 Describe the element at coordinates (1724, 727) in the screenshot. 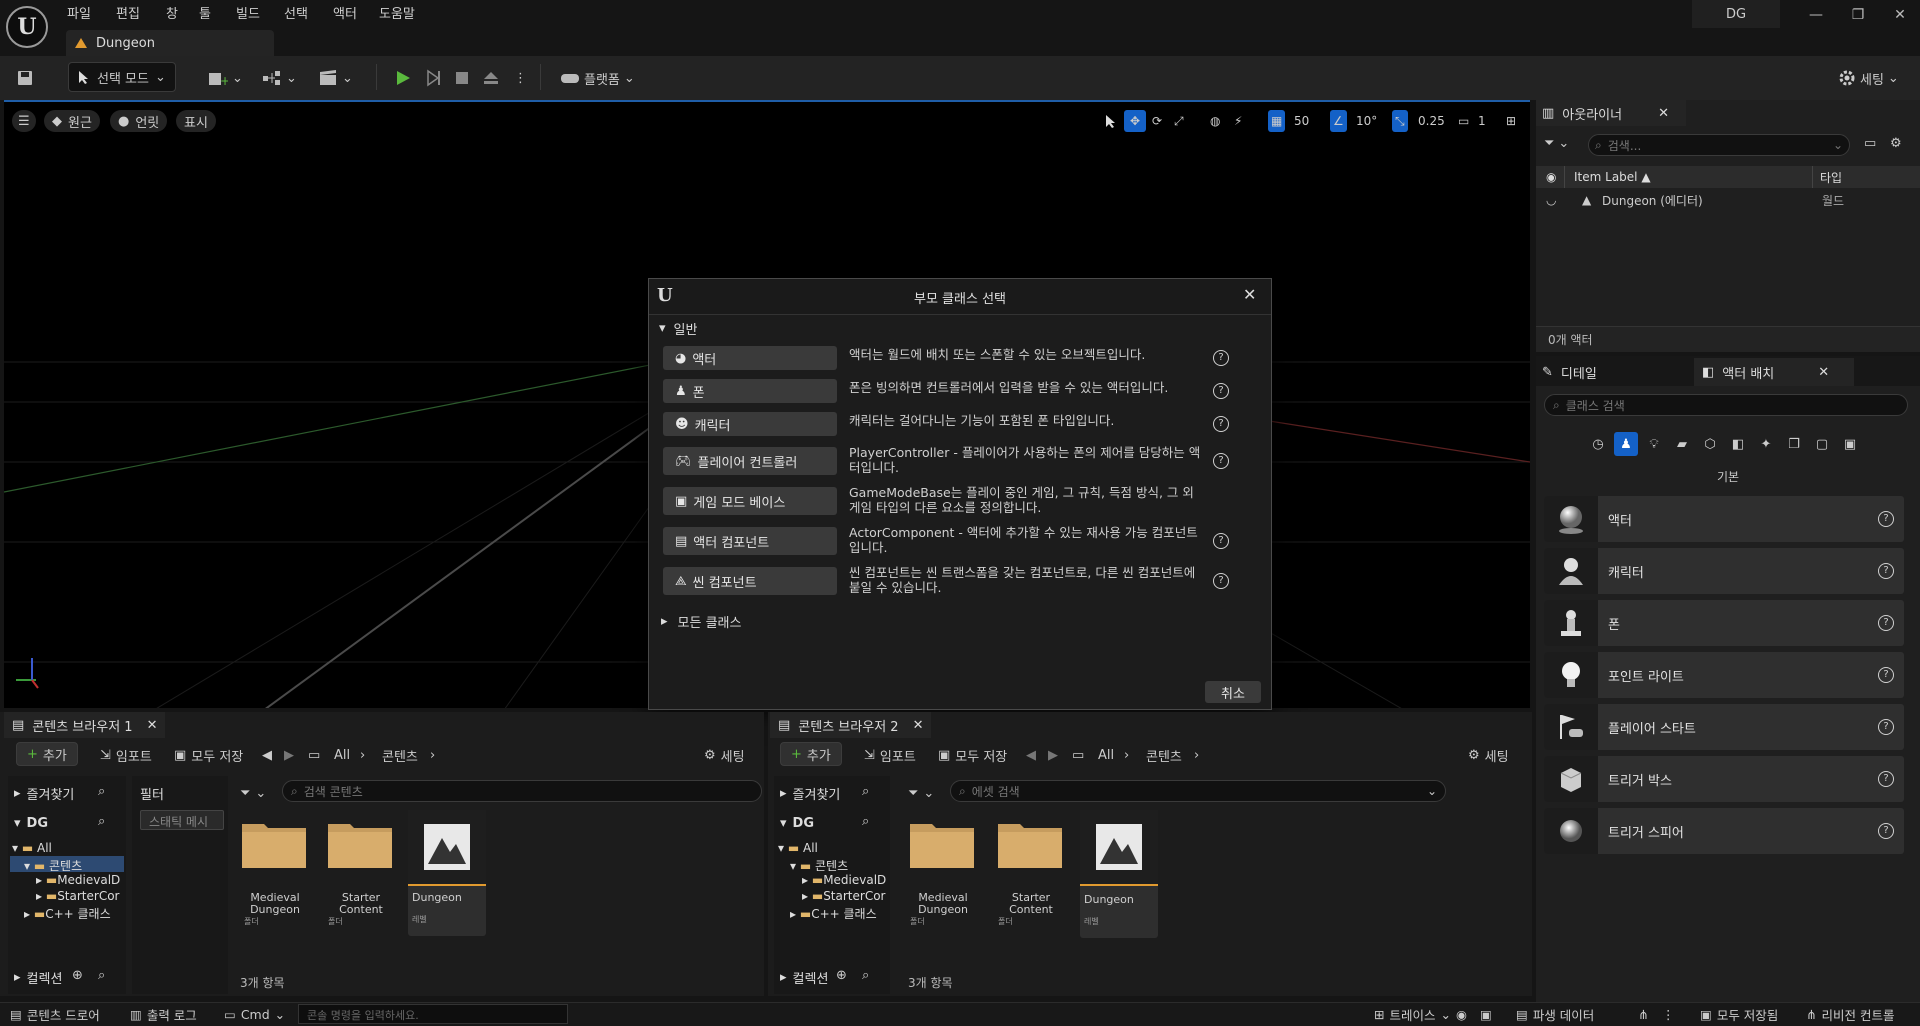

I see `place-actor-item: 플레이어 스타트?` at that location.